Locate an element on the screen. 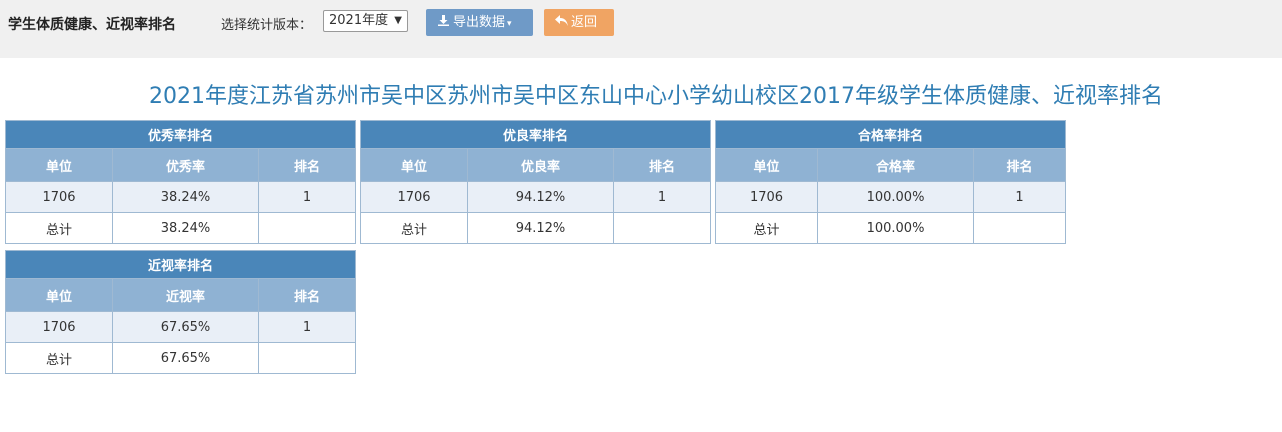 This screenshot has width=1282, height=432. column-header: 近视率 is located at coordinates (185, 295).